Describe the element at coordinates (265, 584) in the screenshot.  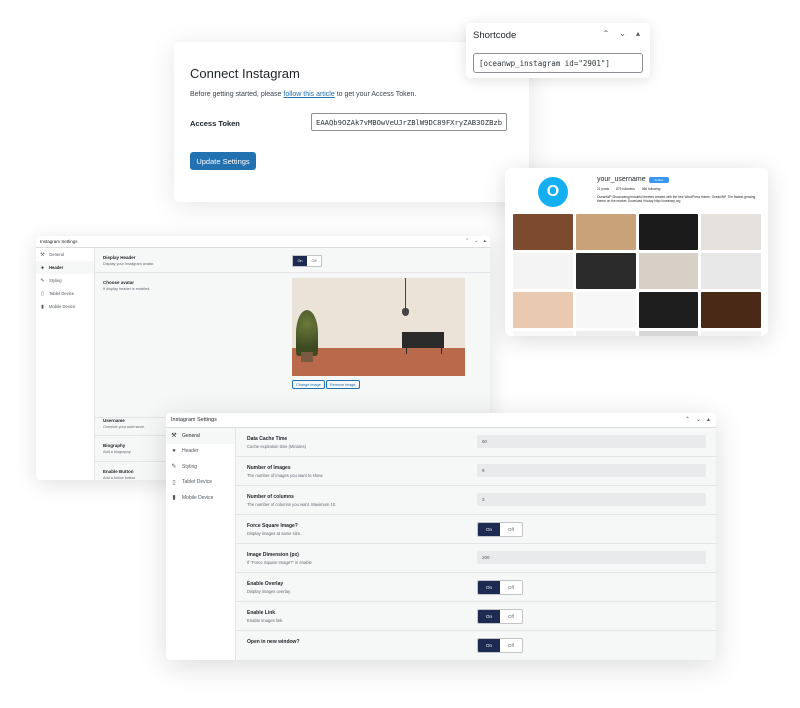
I see `setting-label: Enable Overlay` at that location.